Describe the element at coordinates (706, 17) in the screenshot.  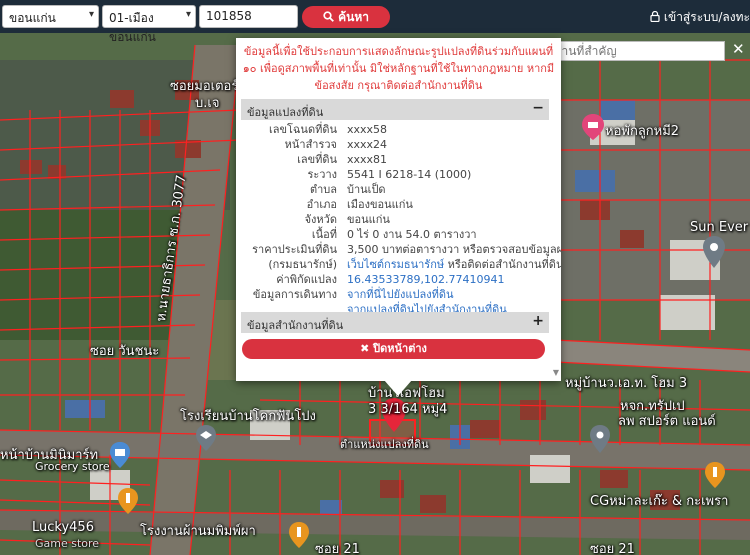
I see `login-link-label: เข้าสู่ระบบ/ลงทะ` at that location.